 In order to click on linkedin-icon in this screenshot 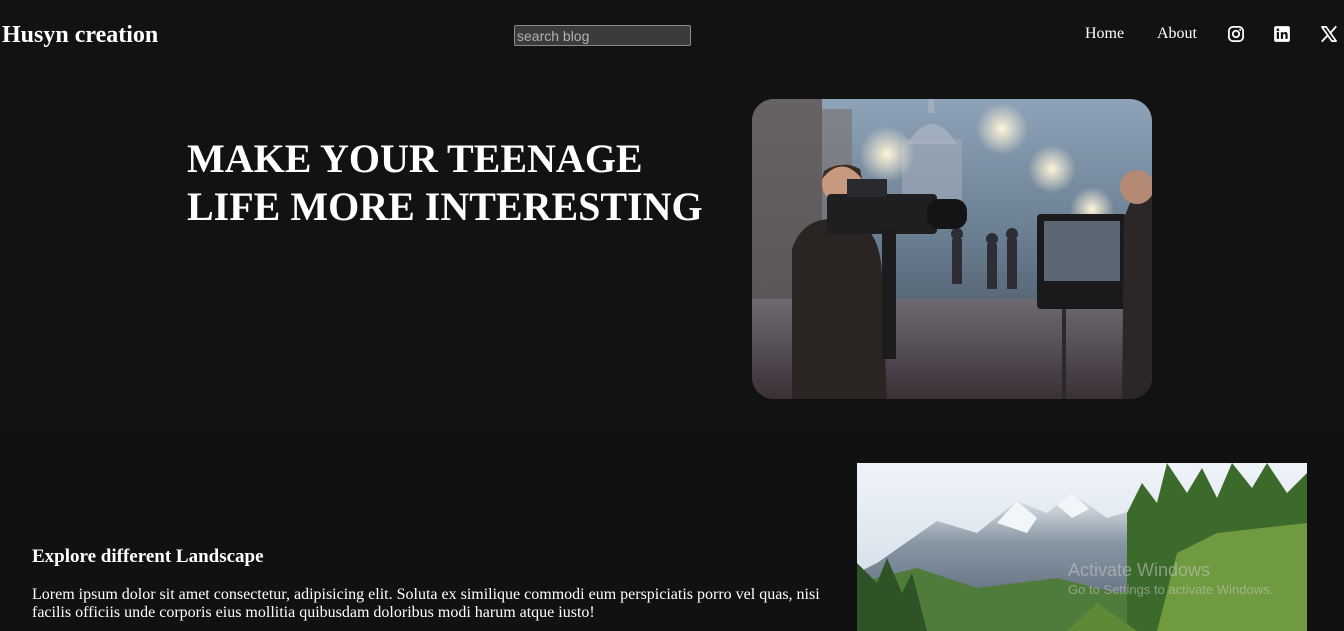, I will do `click(1282, 34)`.